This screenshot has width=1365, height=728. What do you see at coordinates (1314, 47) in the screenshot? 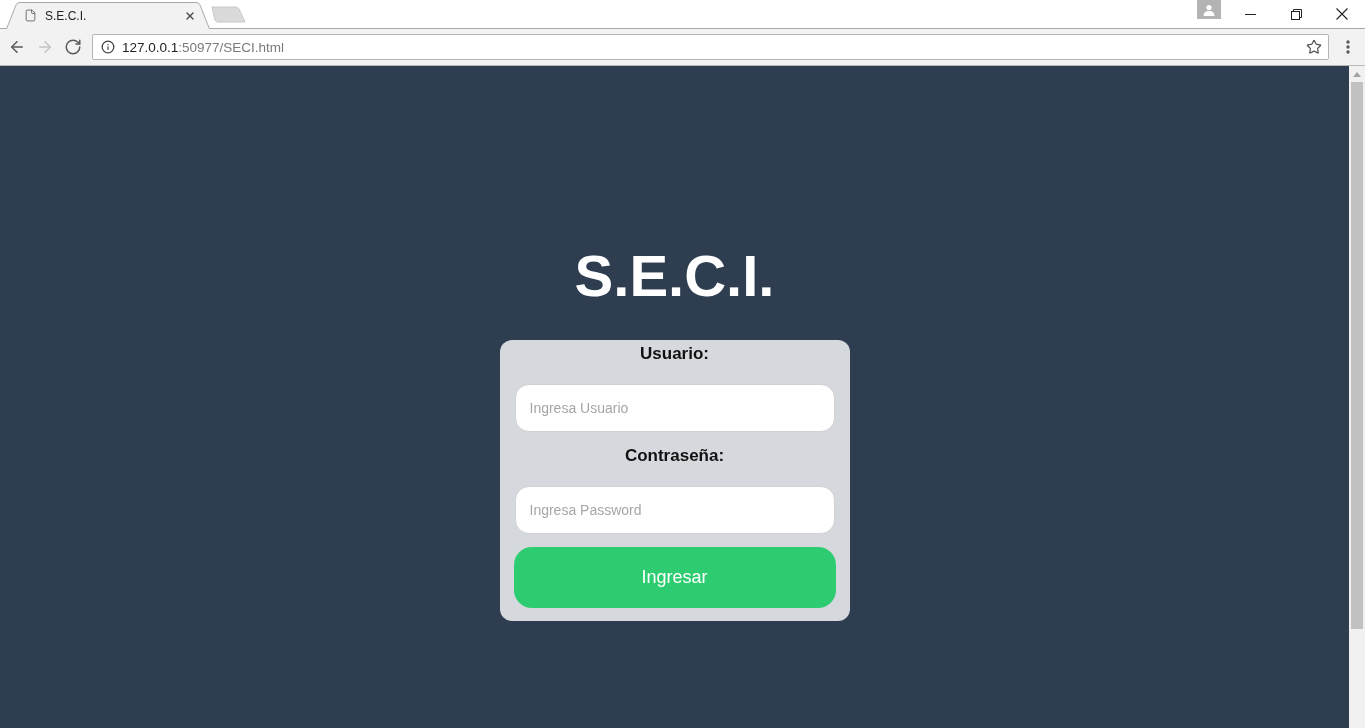
I see `star-icon` at bounding box center [1314, 47].